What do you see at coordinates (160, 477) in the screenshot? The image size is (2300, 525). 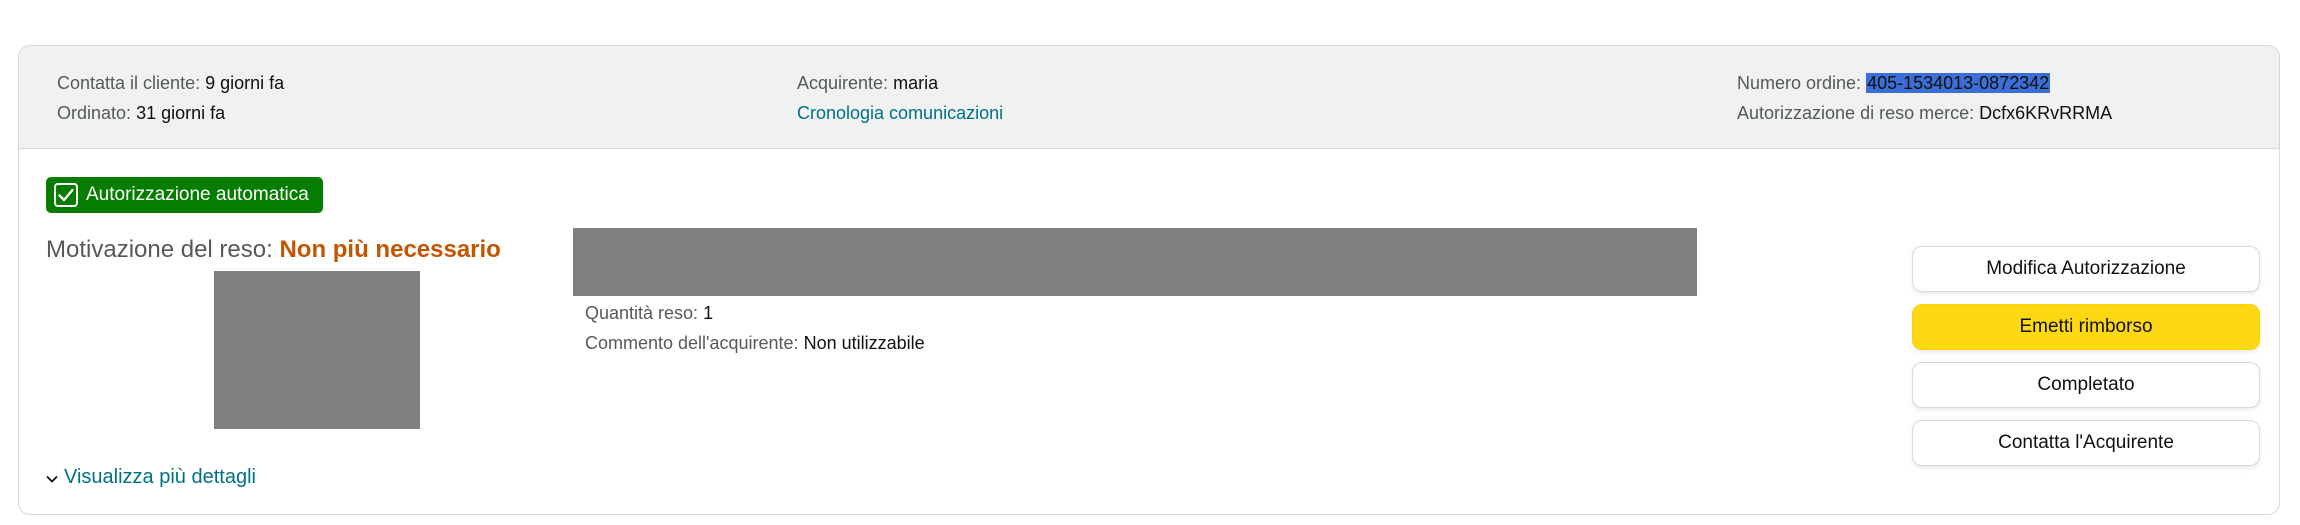 I see `view-more-details-label: Visualizza più dettagli` at bounding box center [160, 477].